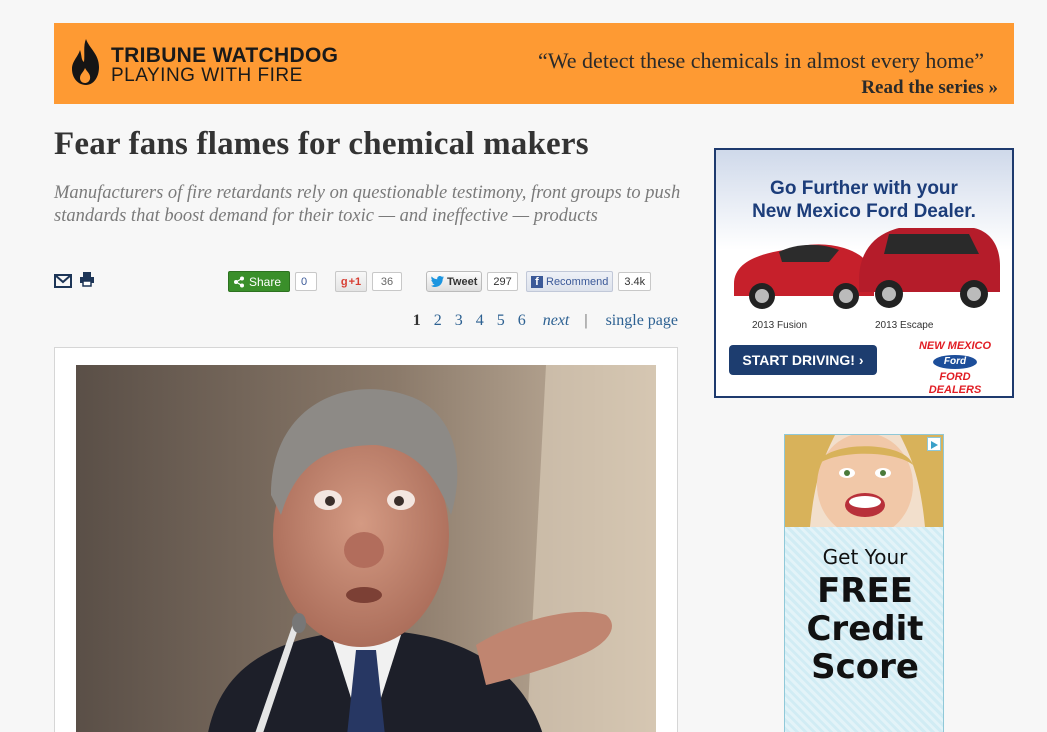  I want to click on share-widget: Share 0, so click(273, 281).